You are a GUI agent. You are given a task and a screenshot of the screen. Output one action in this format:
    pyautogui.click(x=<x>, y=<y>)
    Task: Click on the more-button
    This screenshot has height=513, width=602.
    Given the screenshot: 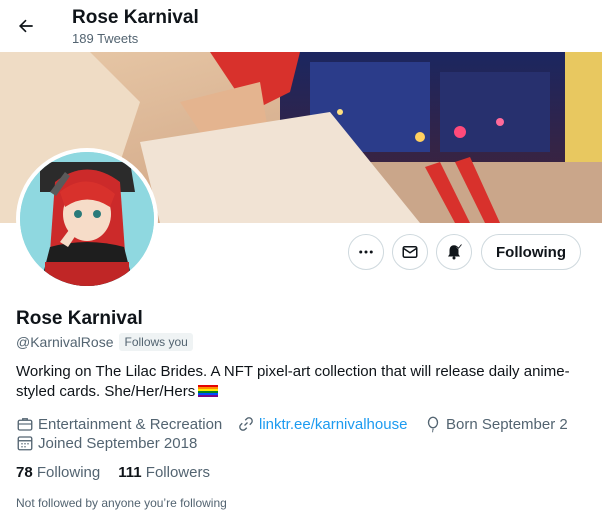 What is the action you would take?
    pyautogui.click(x=366, y=252)
    